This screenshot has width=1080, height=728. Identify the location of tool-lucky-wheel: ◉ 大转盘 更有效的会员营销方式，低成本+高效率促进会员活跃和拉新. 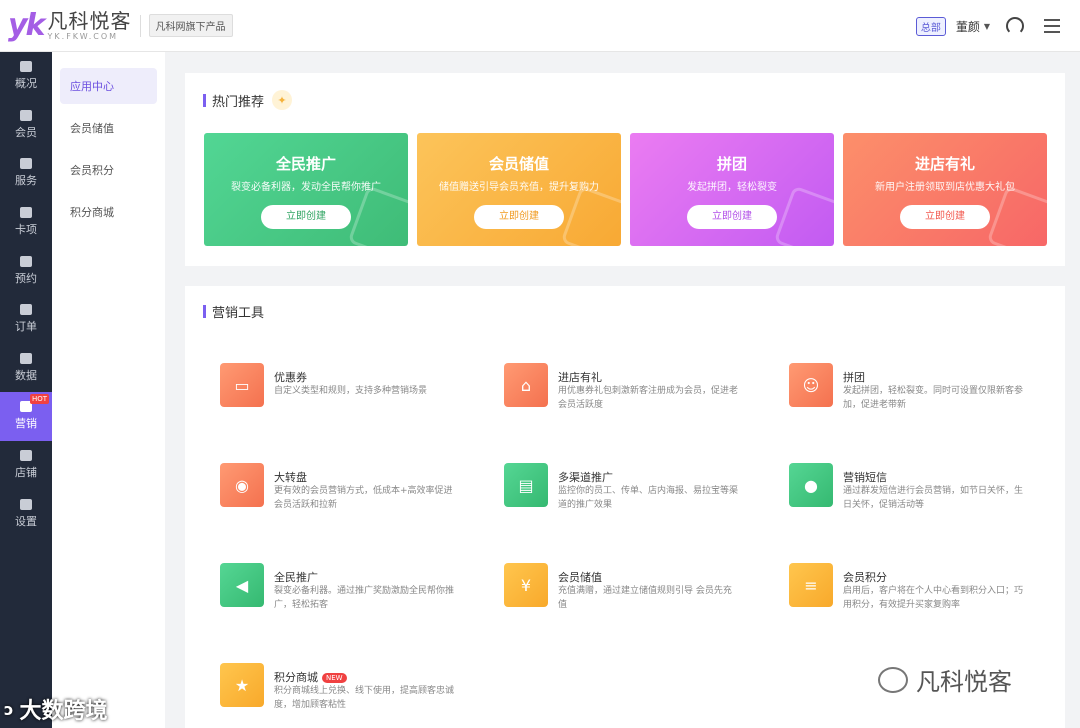
(345, 486).